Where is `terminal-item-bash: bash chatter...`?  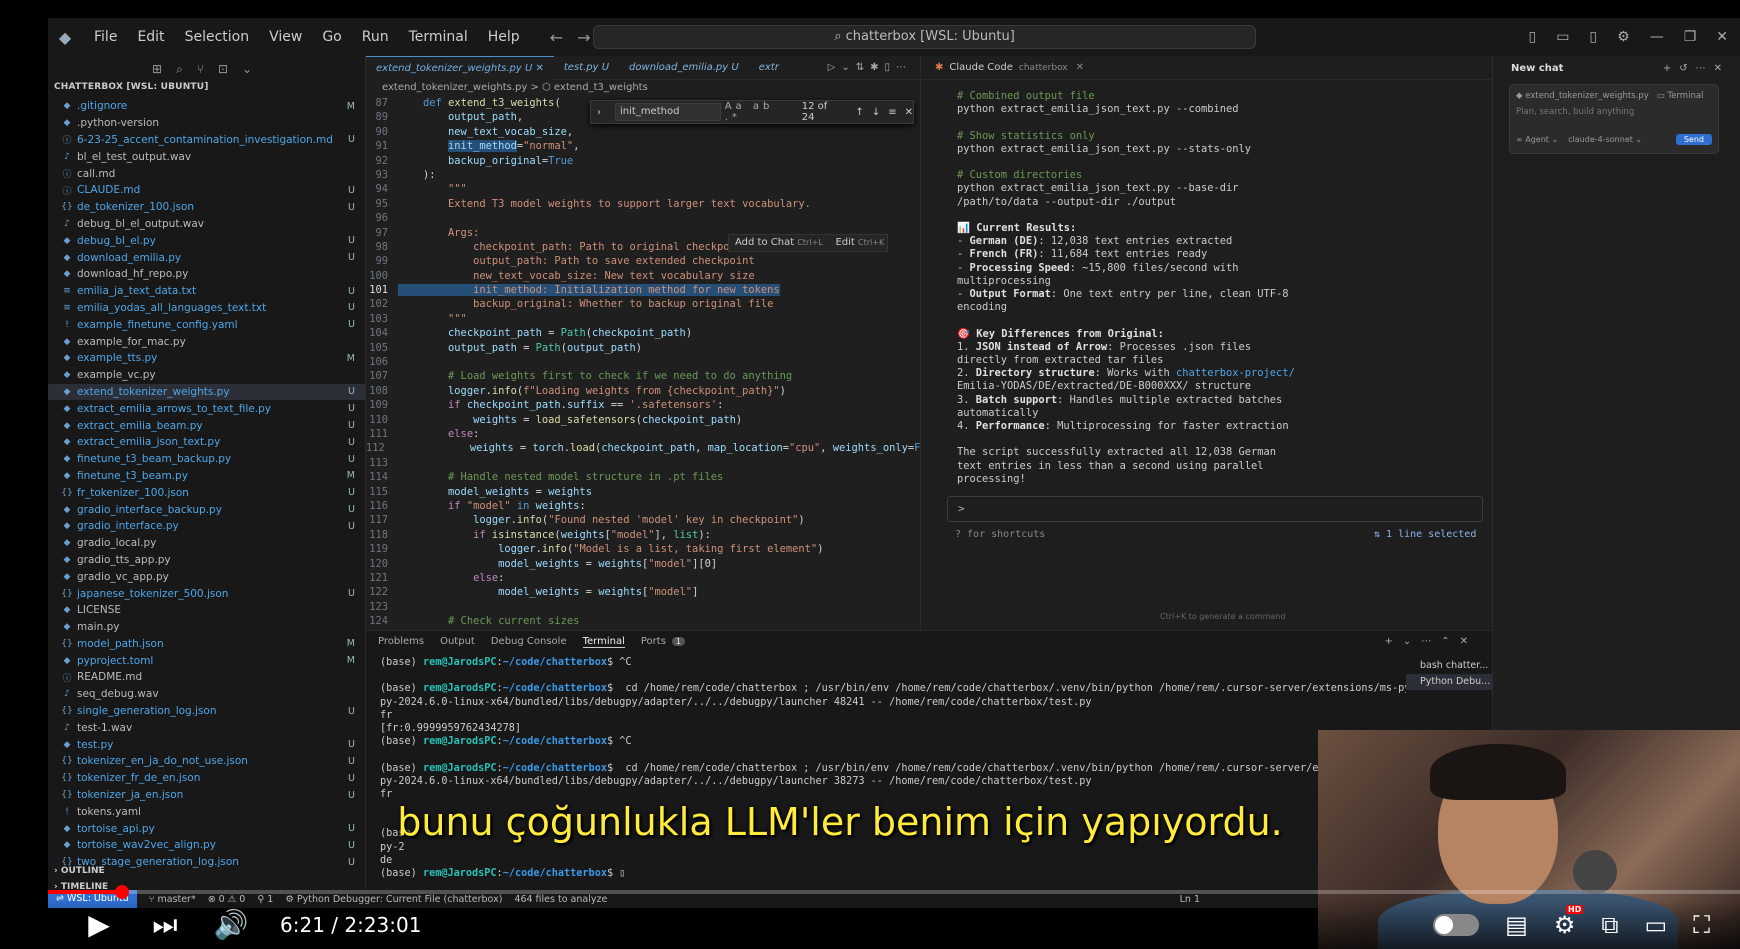 terminal-item-bash: bash chatter... is located at coordinates (1449, 666).